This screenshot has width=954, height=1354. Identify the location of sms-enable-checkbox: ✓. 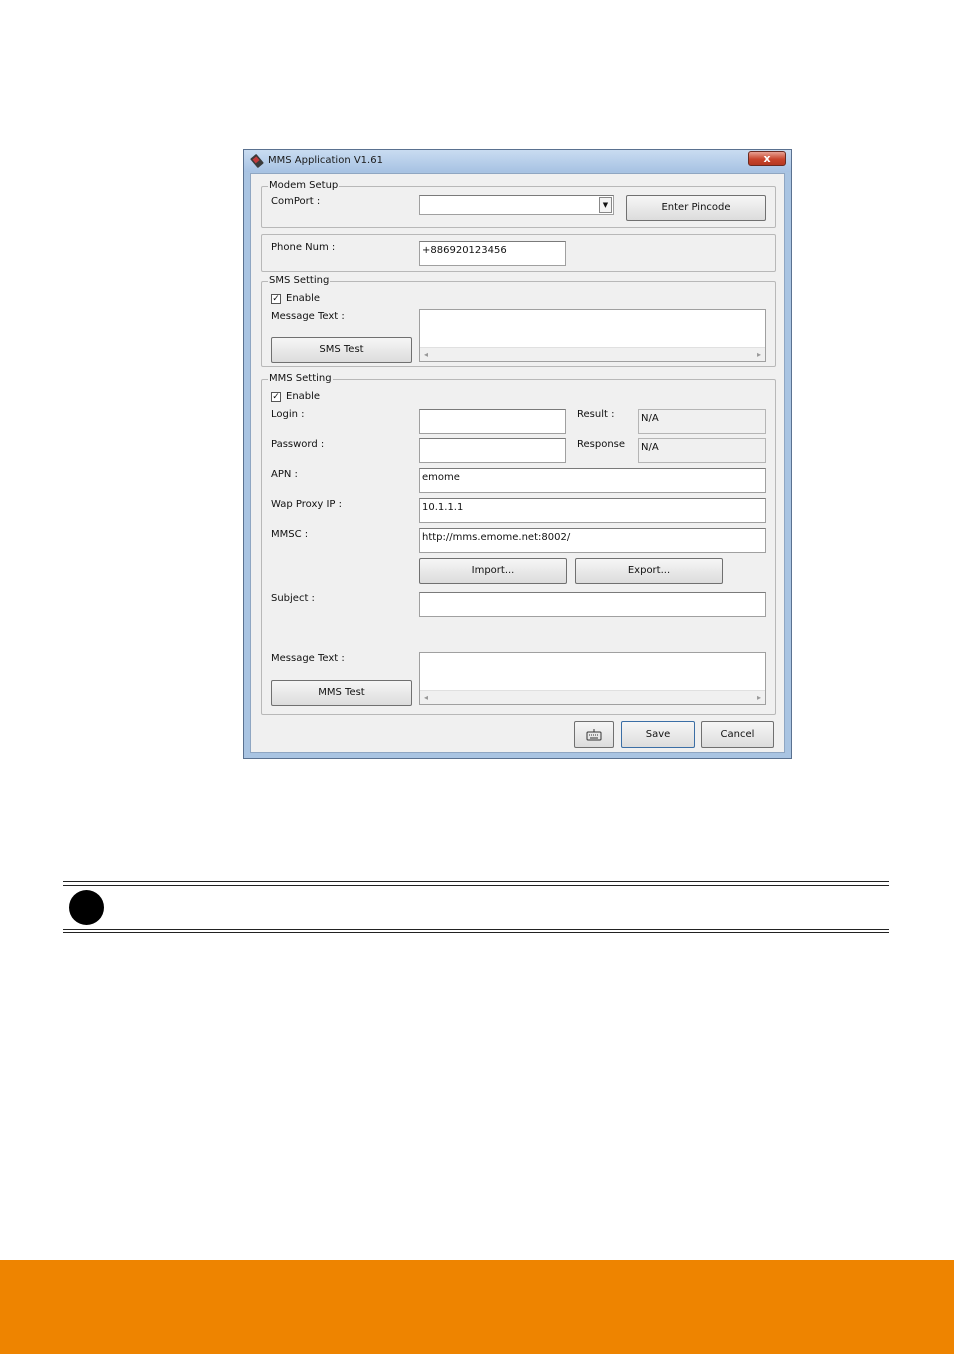
(276, 299).